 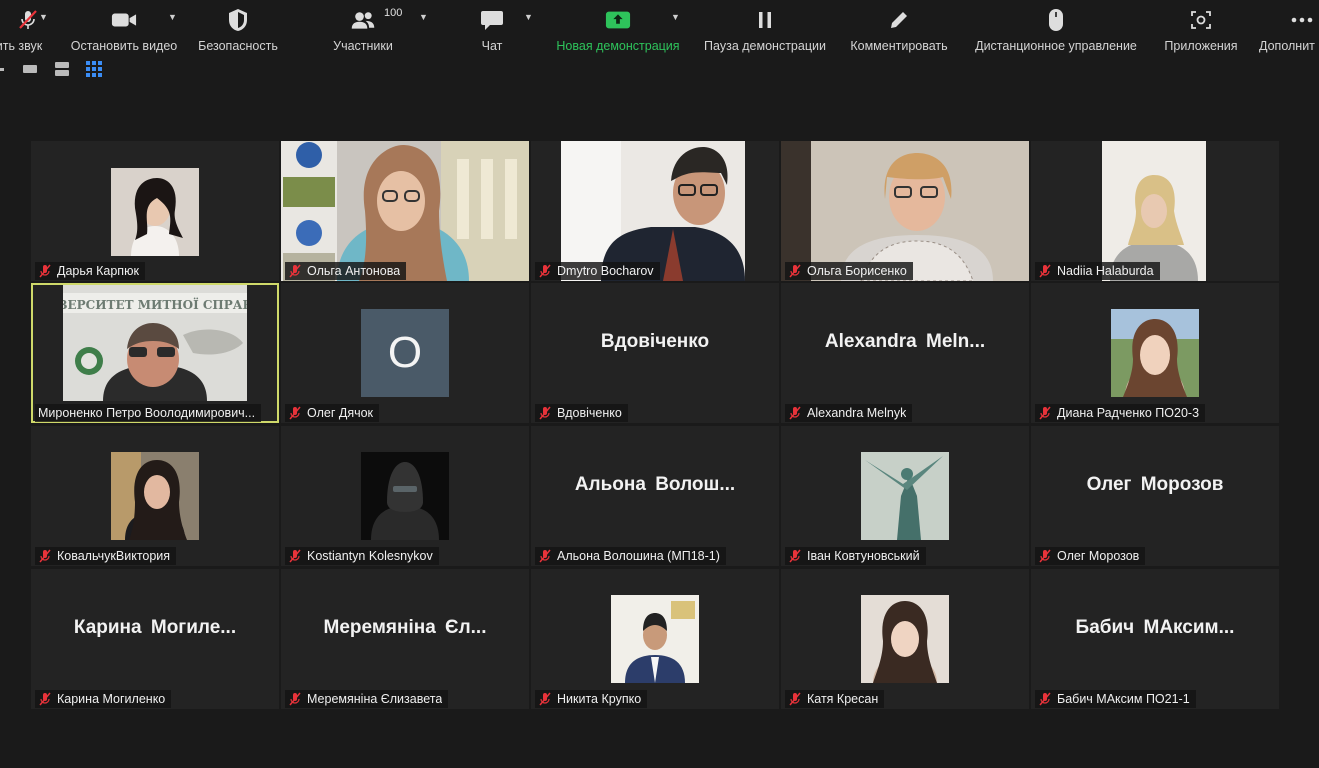 What do you see at coordinates (655, 211) in the screenshot?
I see `participant-tile: Dmytro Bocharov` at bounding box center [655, 211].